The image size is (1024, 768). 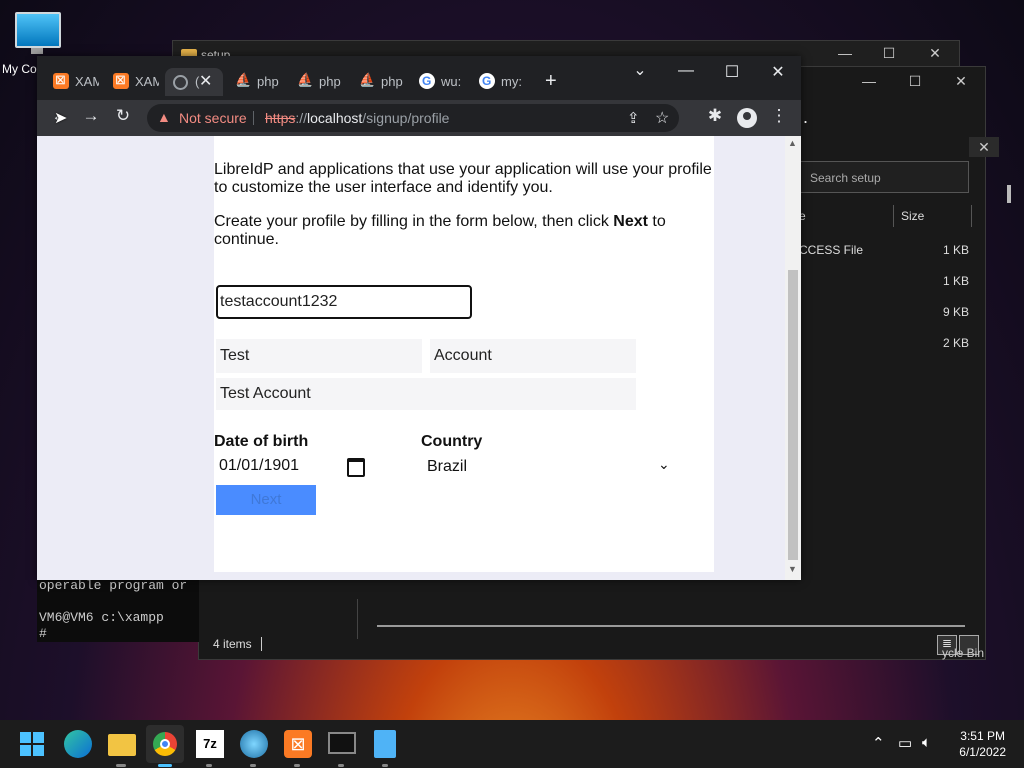 I want to click on xampp-taskbar-icon: ⊠, so click(x=298, y=744).